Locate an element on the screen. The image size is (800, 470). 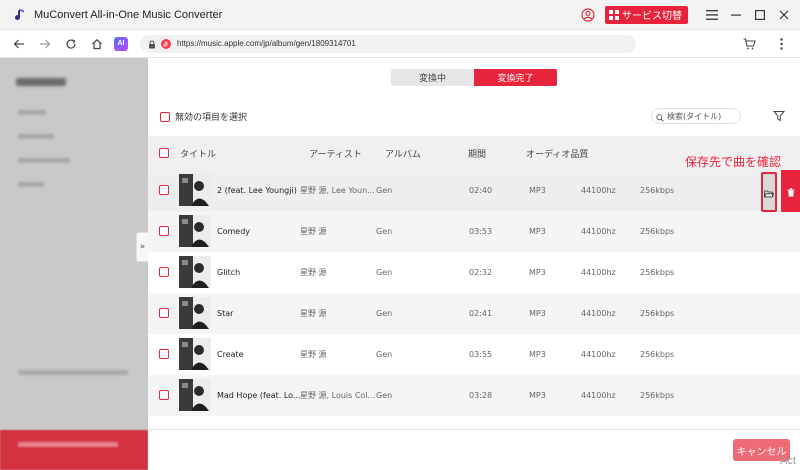
table-row: Star 星野 源 Gen 02:41 MP3 44100hz 256kbps is located at coordinates (474, 313).